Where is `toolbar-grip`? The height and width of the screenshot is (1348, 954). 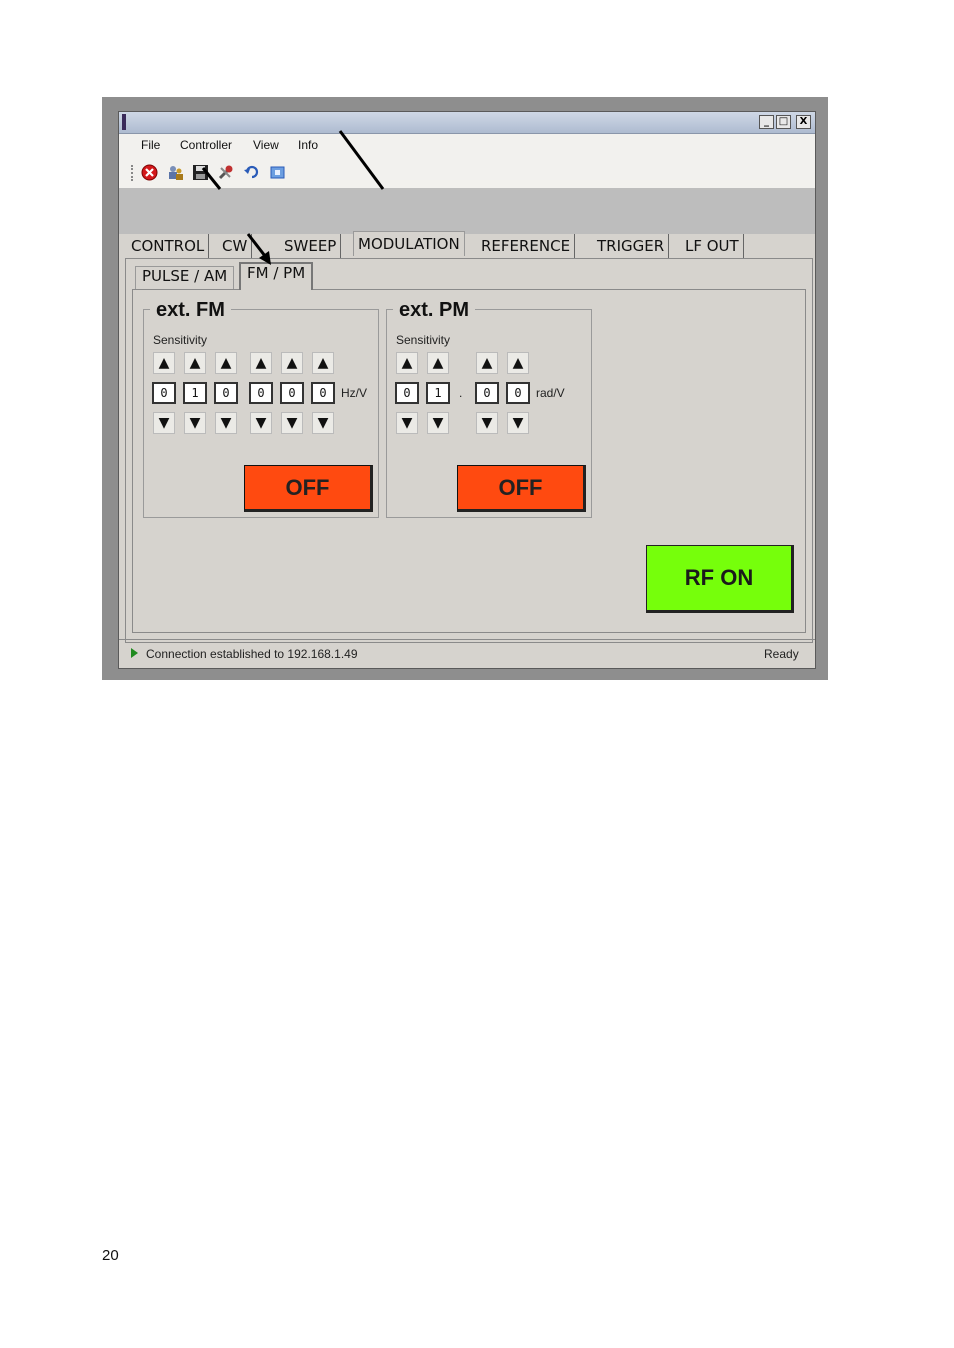 toolbar-grip is located at coordinates (133, 173).